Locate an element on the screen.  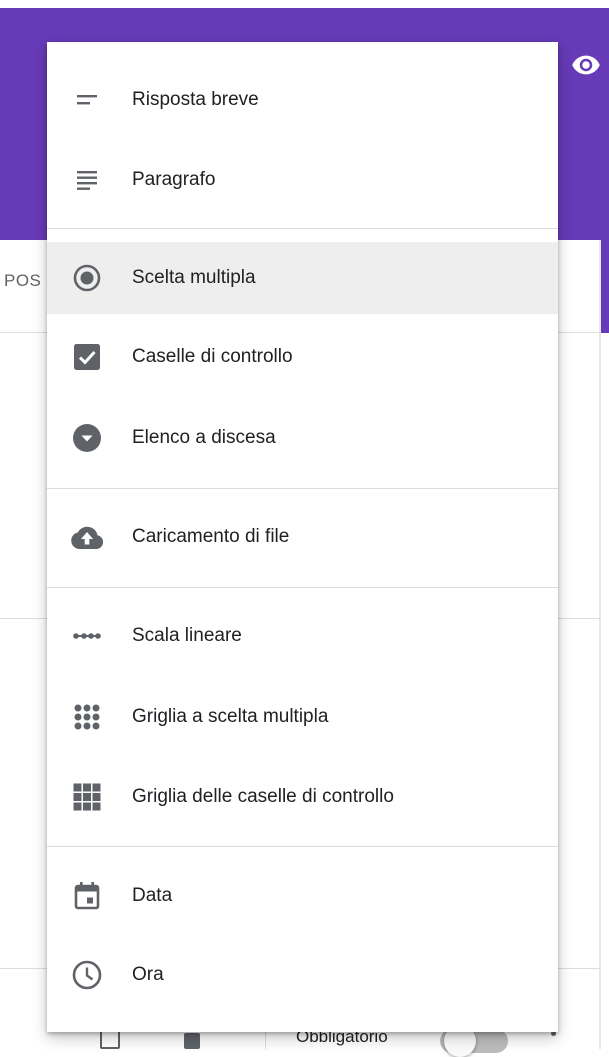
dropdown-icon is located at coordinates (87, 438).